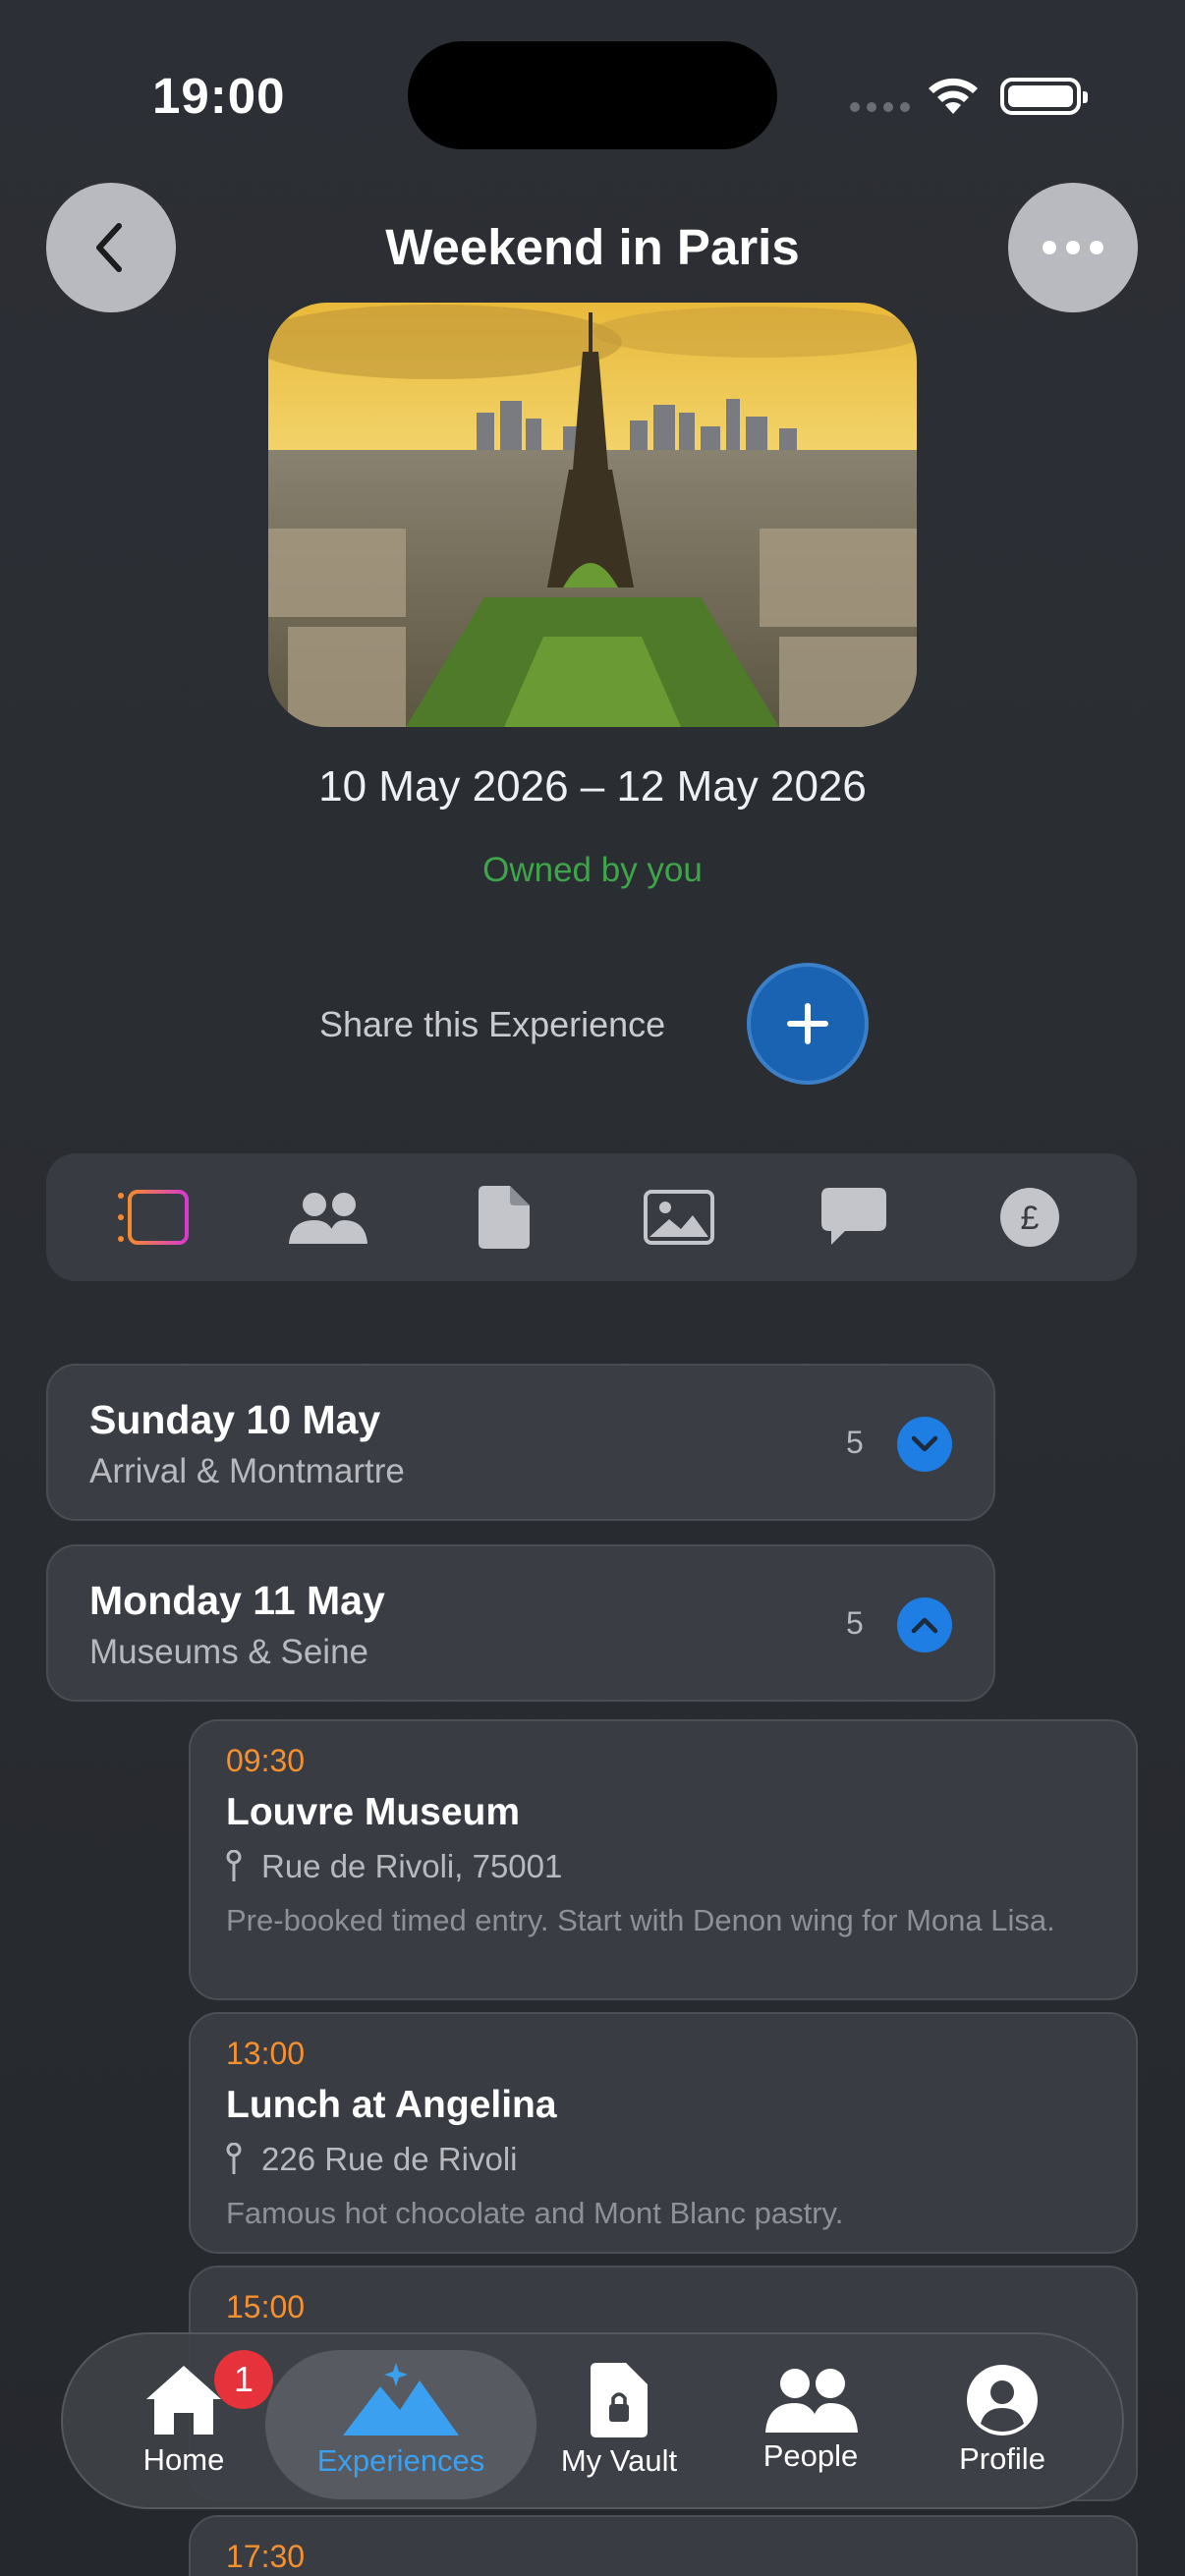  Describe the element at coordinates (592, 515) in the screenshot. I see `experience-cover-image` at that location.